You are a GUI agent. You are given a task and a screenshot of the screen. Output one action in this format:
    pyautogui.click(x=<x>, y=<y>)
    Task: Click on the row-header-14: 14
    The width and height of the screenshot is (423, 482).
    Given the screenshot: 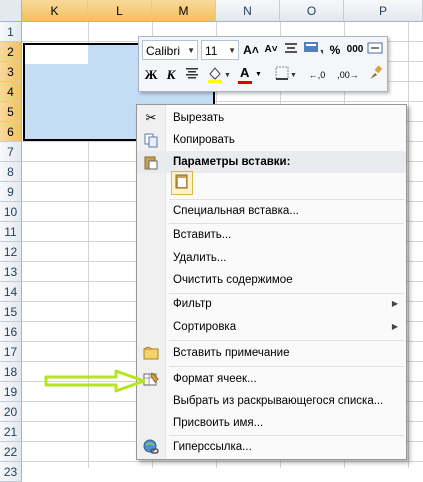 What is the action you would take?
    pyautogui.click(x=11, y=292)
    